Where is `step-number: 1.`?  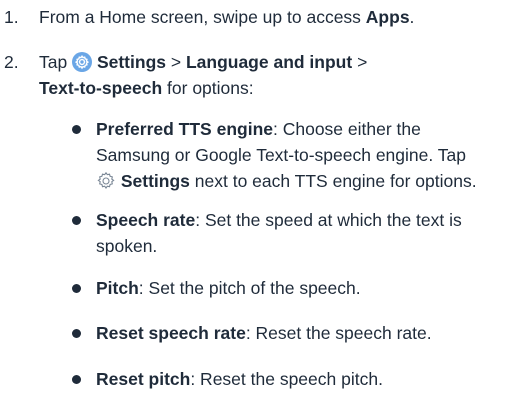 step-number: 1. is located at coordinates (11, 17).